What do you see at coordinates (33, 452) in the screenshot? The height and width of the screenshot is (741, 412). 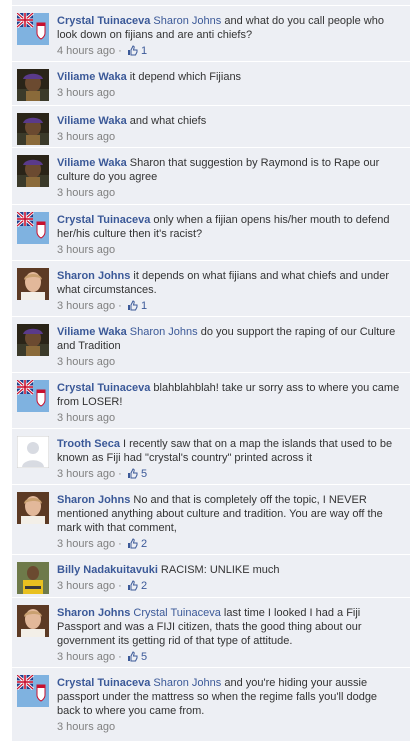 I see `avatar-silhouette` at bounding box center [33, 452].